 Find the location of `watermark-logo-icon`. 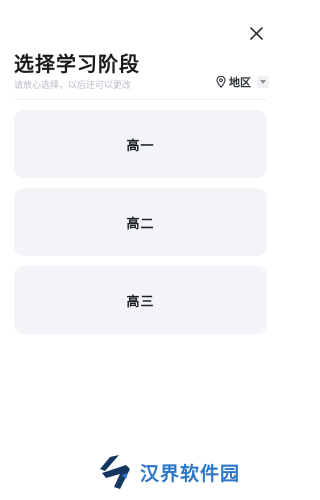

watermark-logo-icon is located at coordinates (115, 472).